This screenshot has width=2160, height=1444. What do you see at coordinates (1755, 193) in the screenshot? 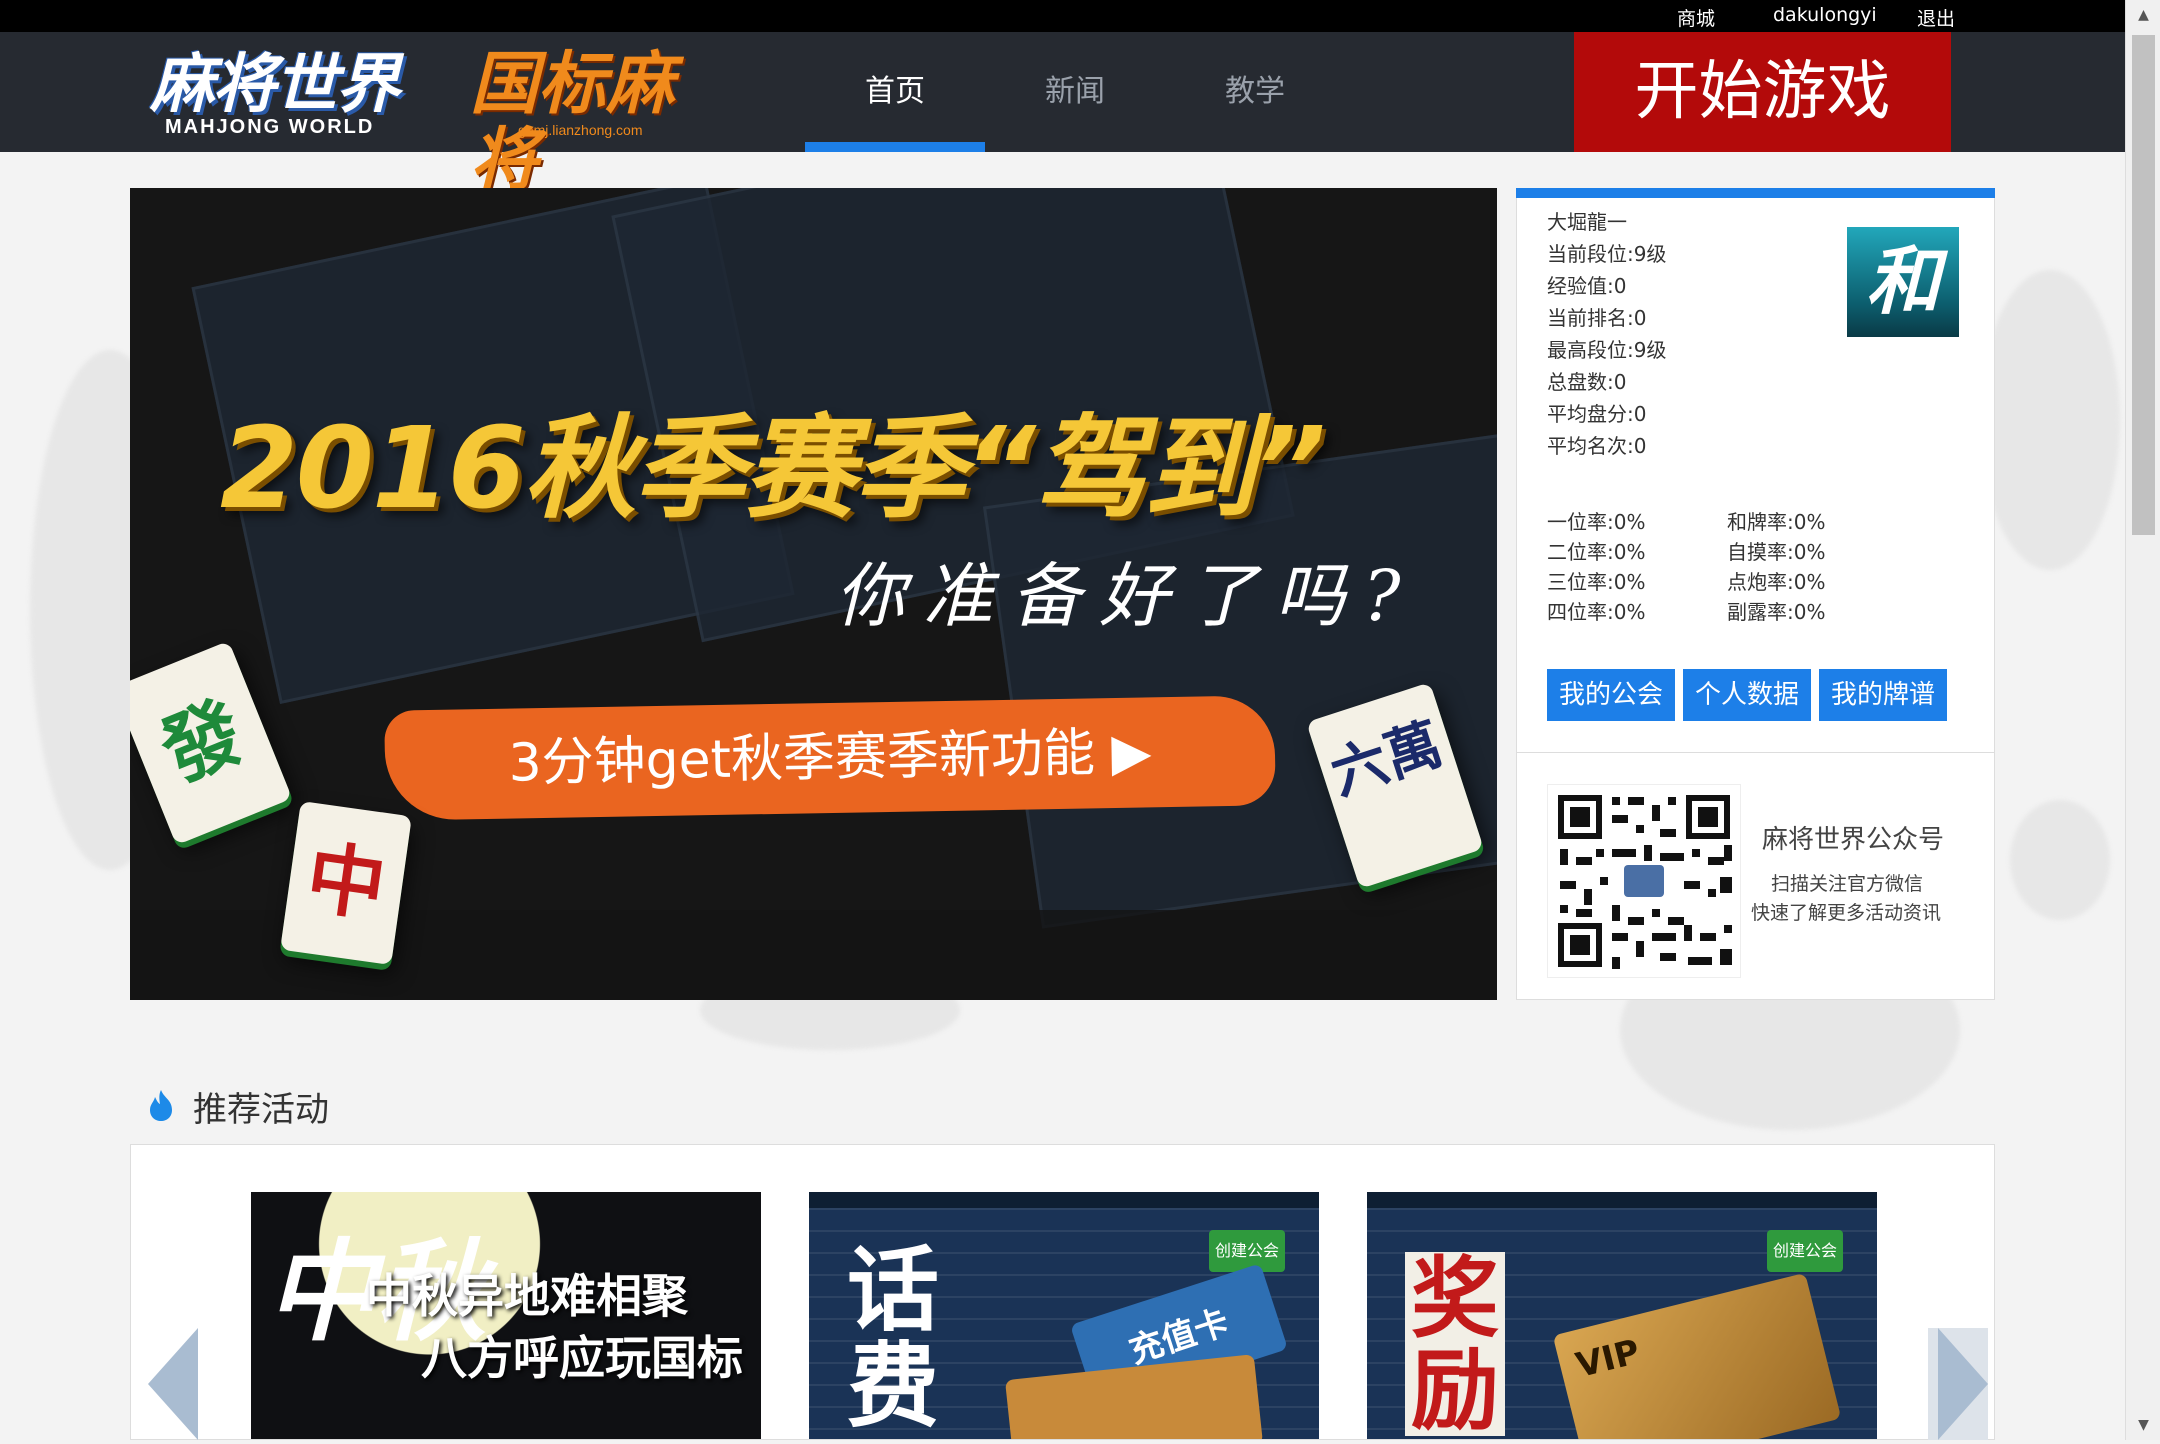
I see `panel-accent-line` at bounding box center [1755, 193].